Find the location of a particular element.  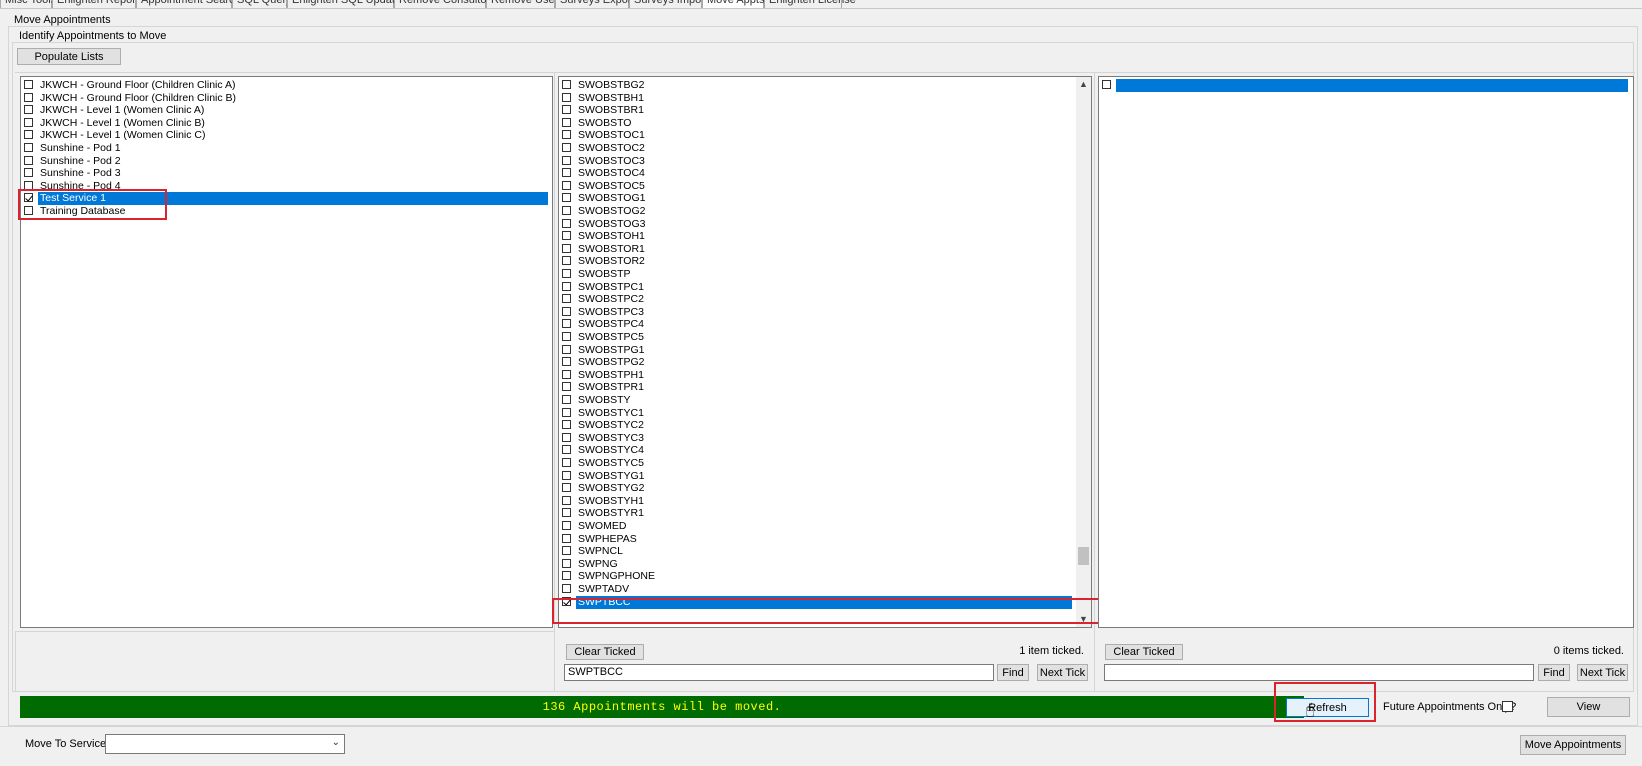

clinic-list-item: SWOBSTPC4 is located at coordinates (817, 324).